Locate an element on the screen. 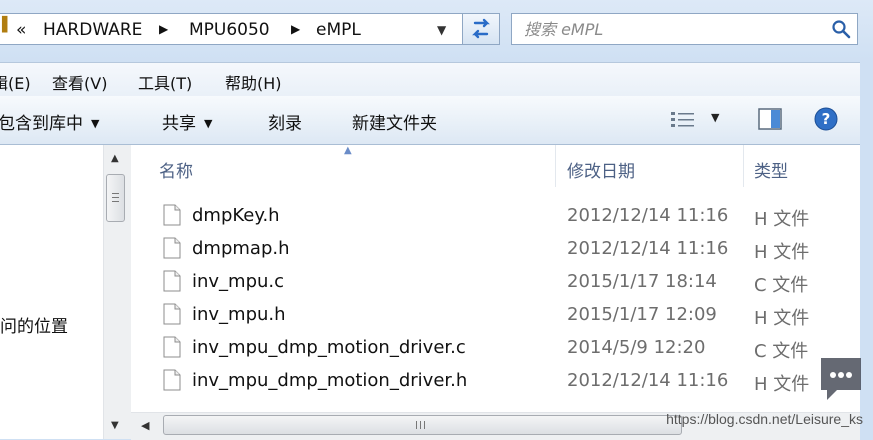  search-icon is located at coordinates (841, 29).